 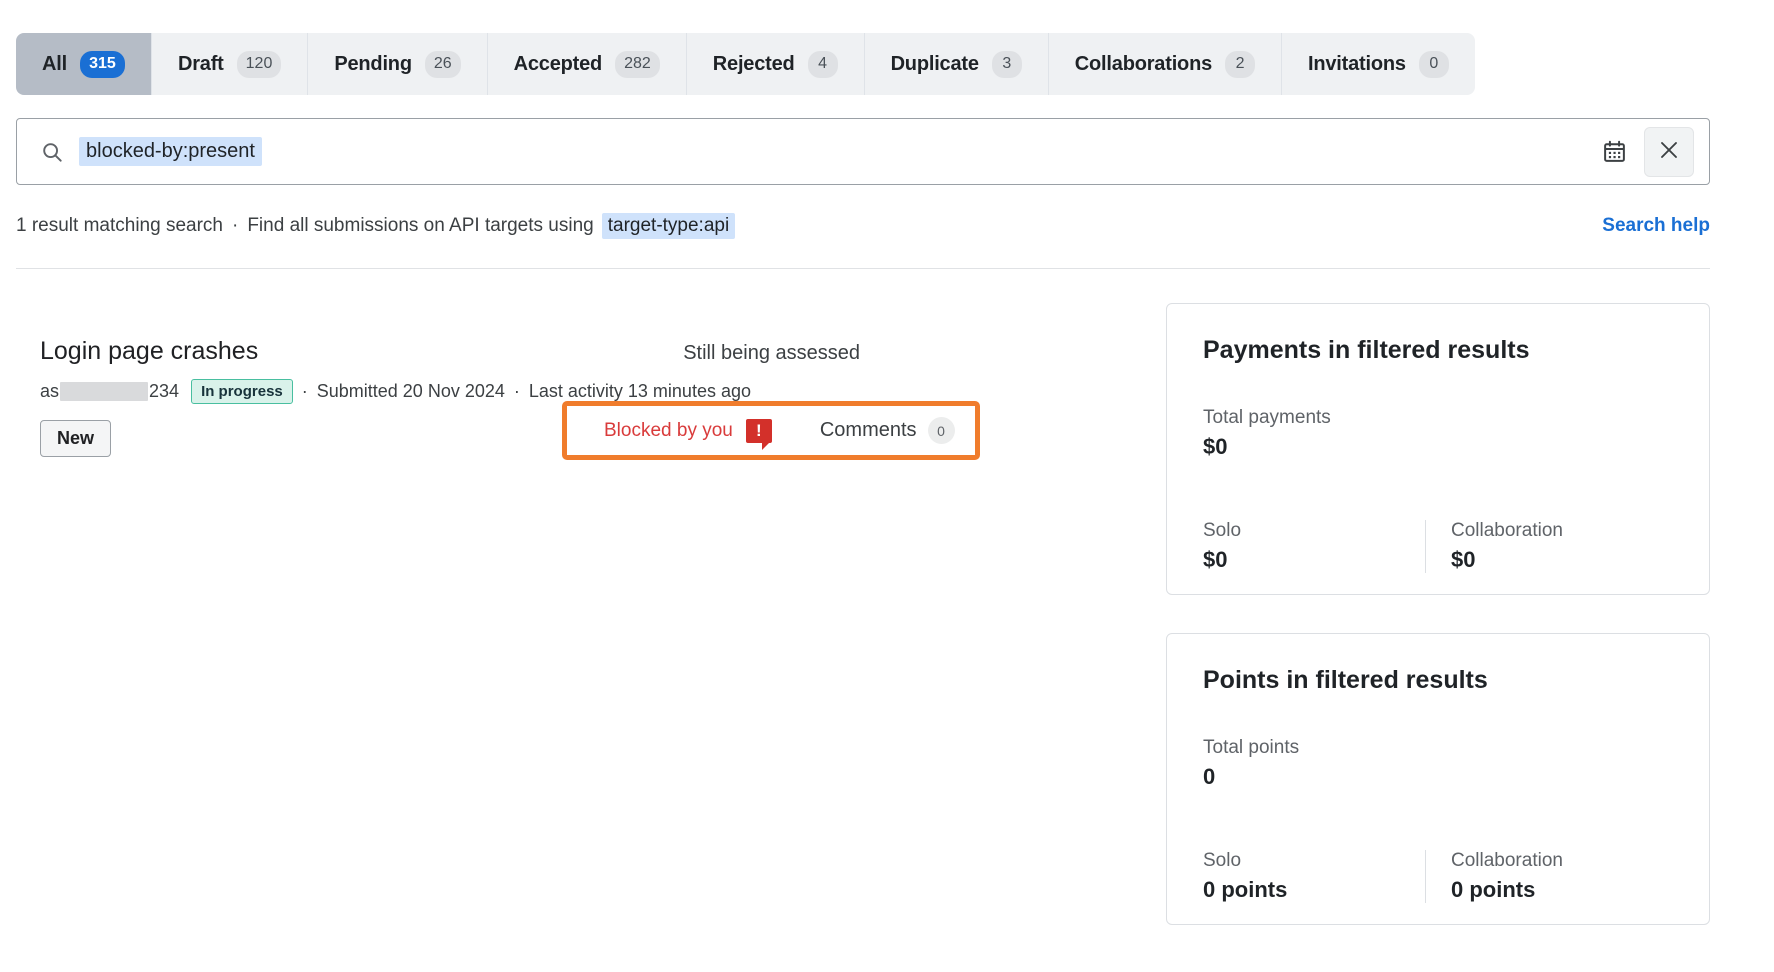 I want to click on payments-total-block: Total payments $0, so click(x=1438, y=433).